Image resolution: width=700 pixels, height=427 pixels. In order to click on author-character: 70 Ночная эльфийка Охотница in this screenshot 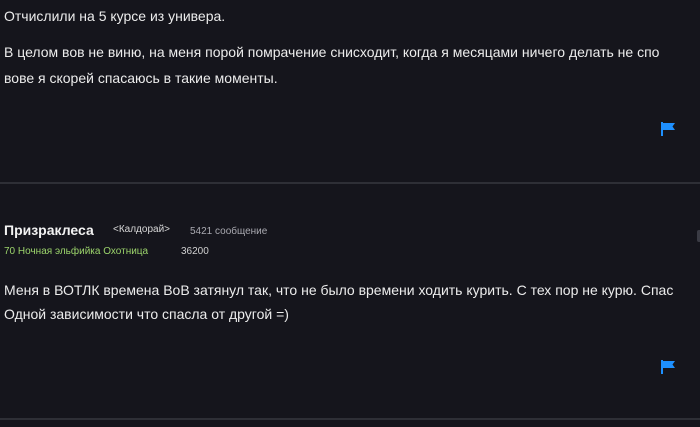, I will do `click(76, 251)`.